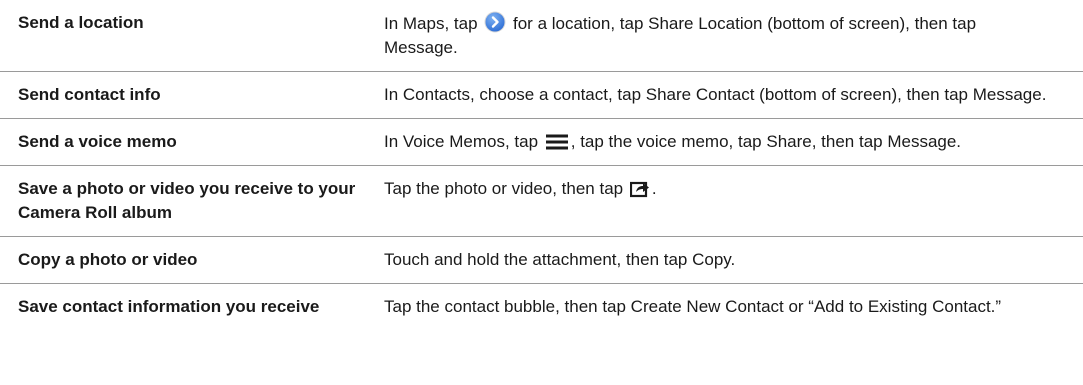  What do you see at coordinates (495, 22) in the screenshot?
I see `detail-disclosure-arrow-icon` at bounding box center [495, 22].